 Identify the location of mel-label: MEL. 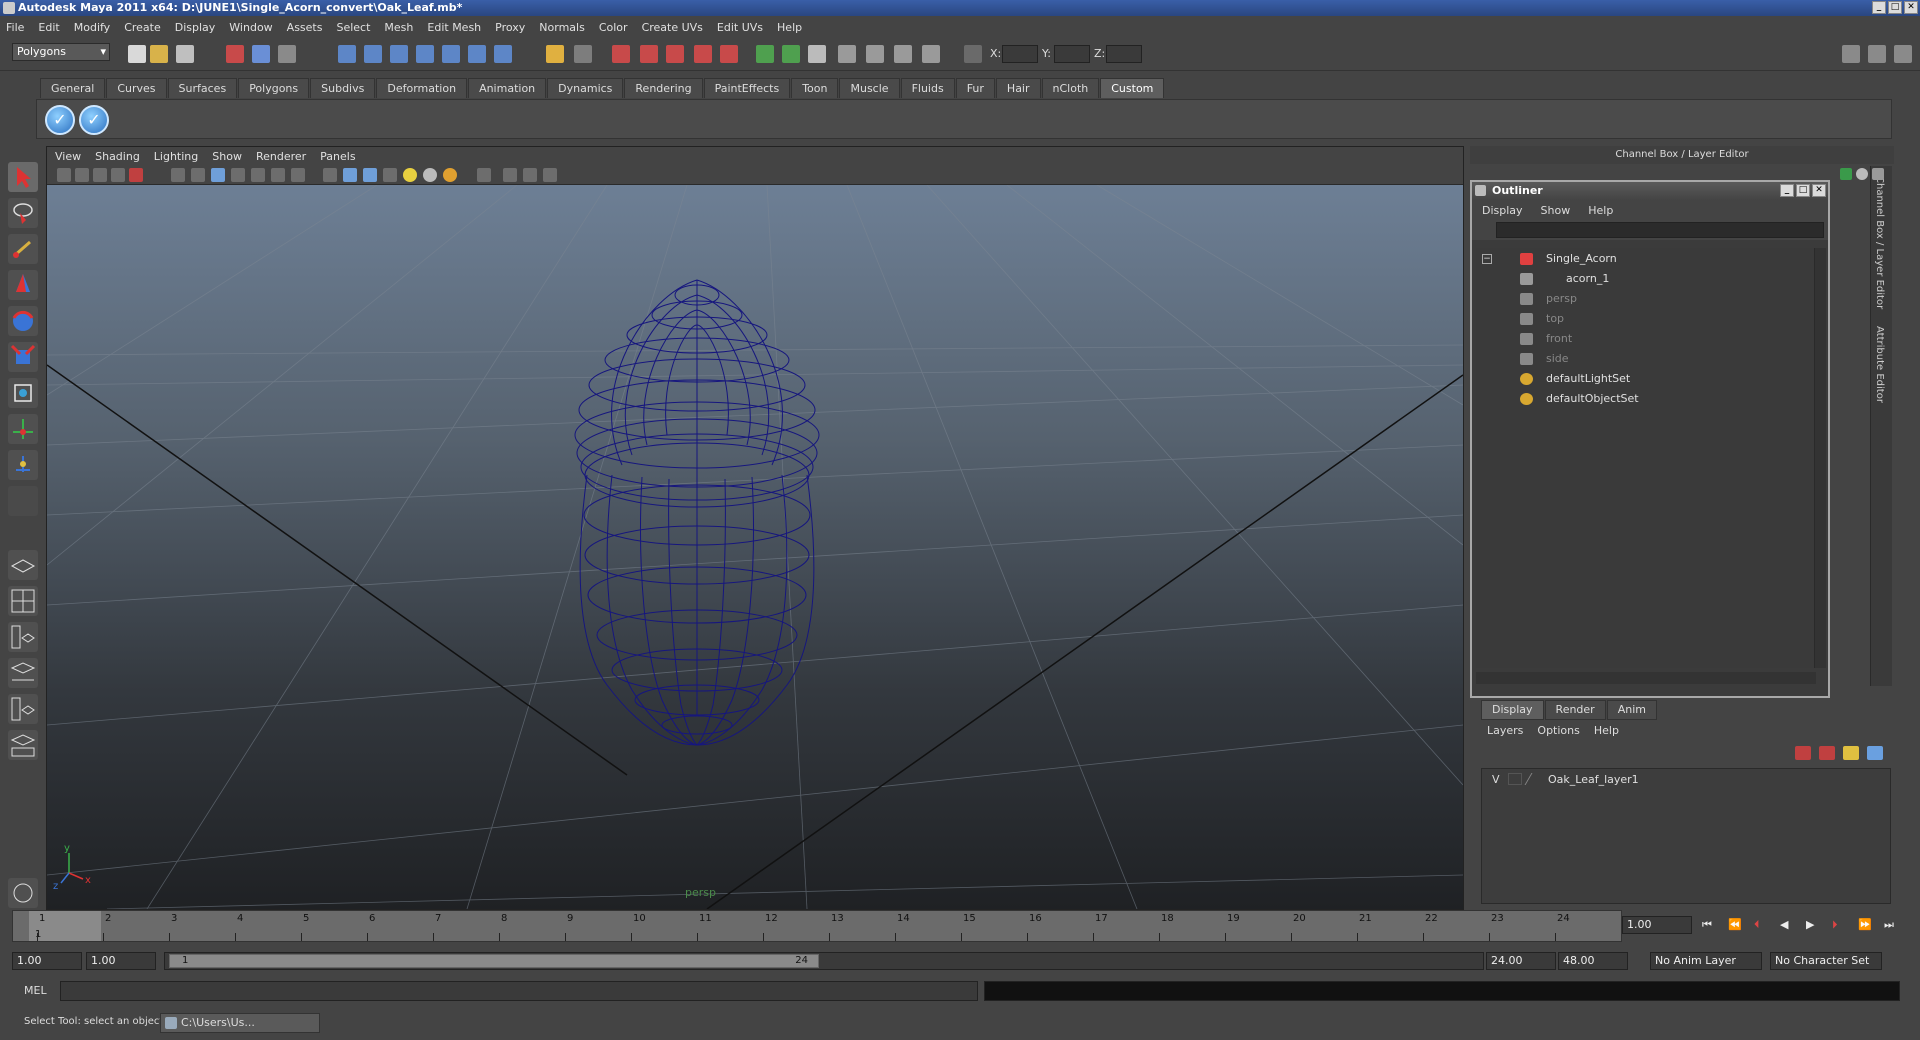
(35, 990).